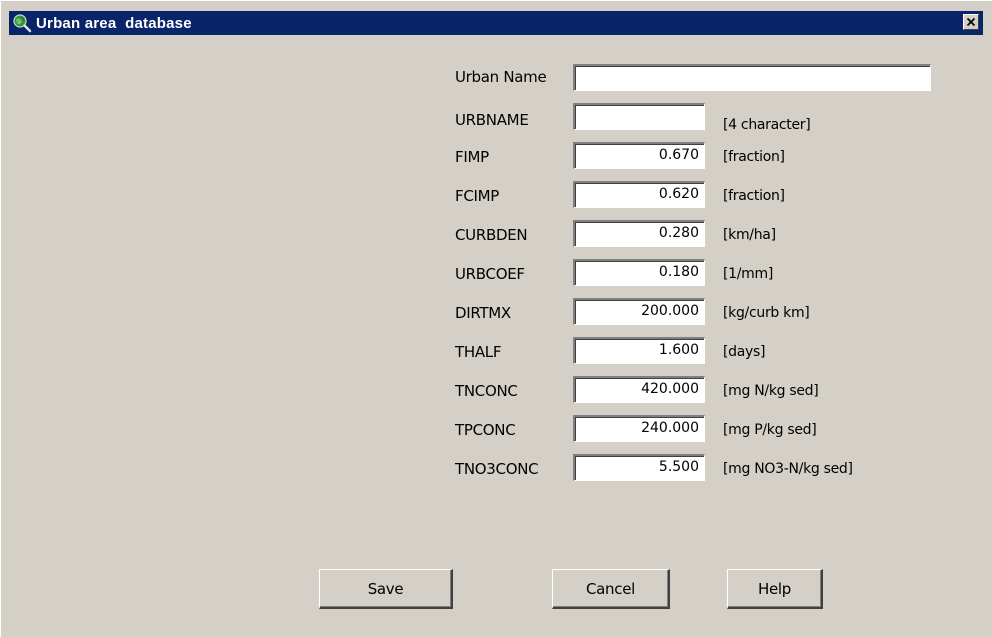 The height and width of the screenshot is (637, 992). What do you see at coordinates (485, 430) in the screenshot?
I see `tpconc-label: TPCONC` at bounding box center [485, 430].